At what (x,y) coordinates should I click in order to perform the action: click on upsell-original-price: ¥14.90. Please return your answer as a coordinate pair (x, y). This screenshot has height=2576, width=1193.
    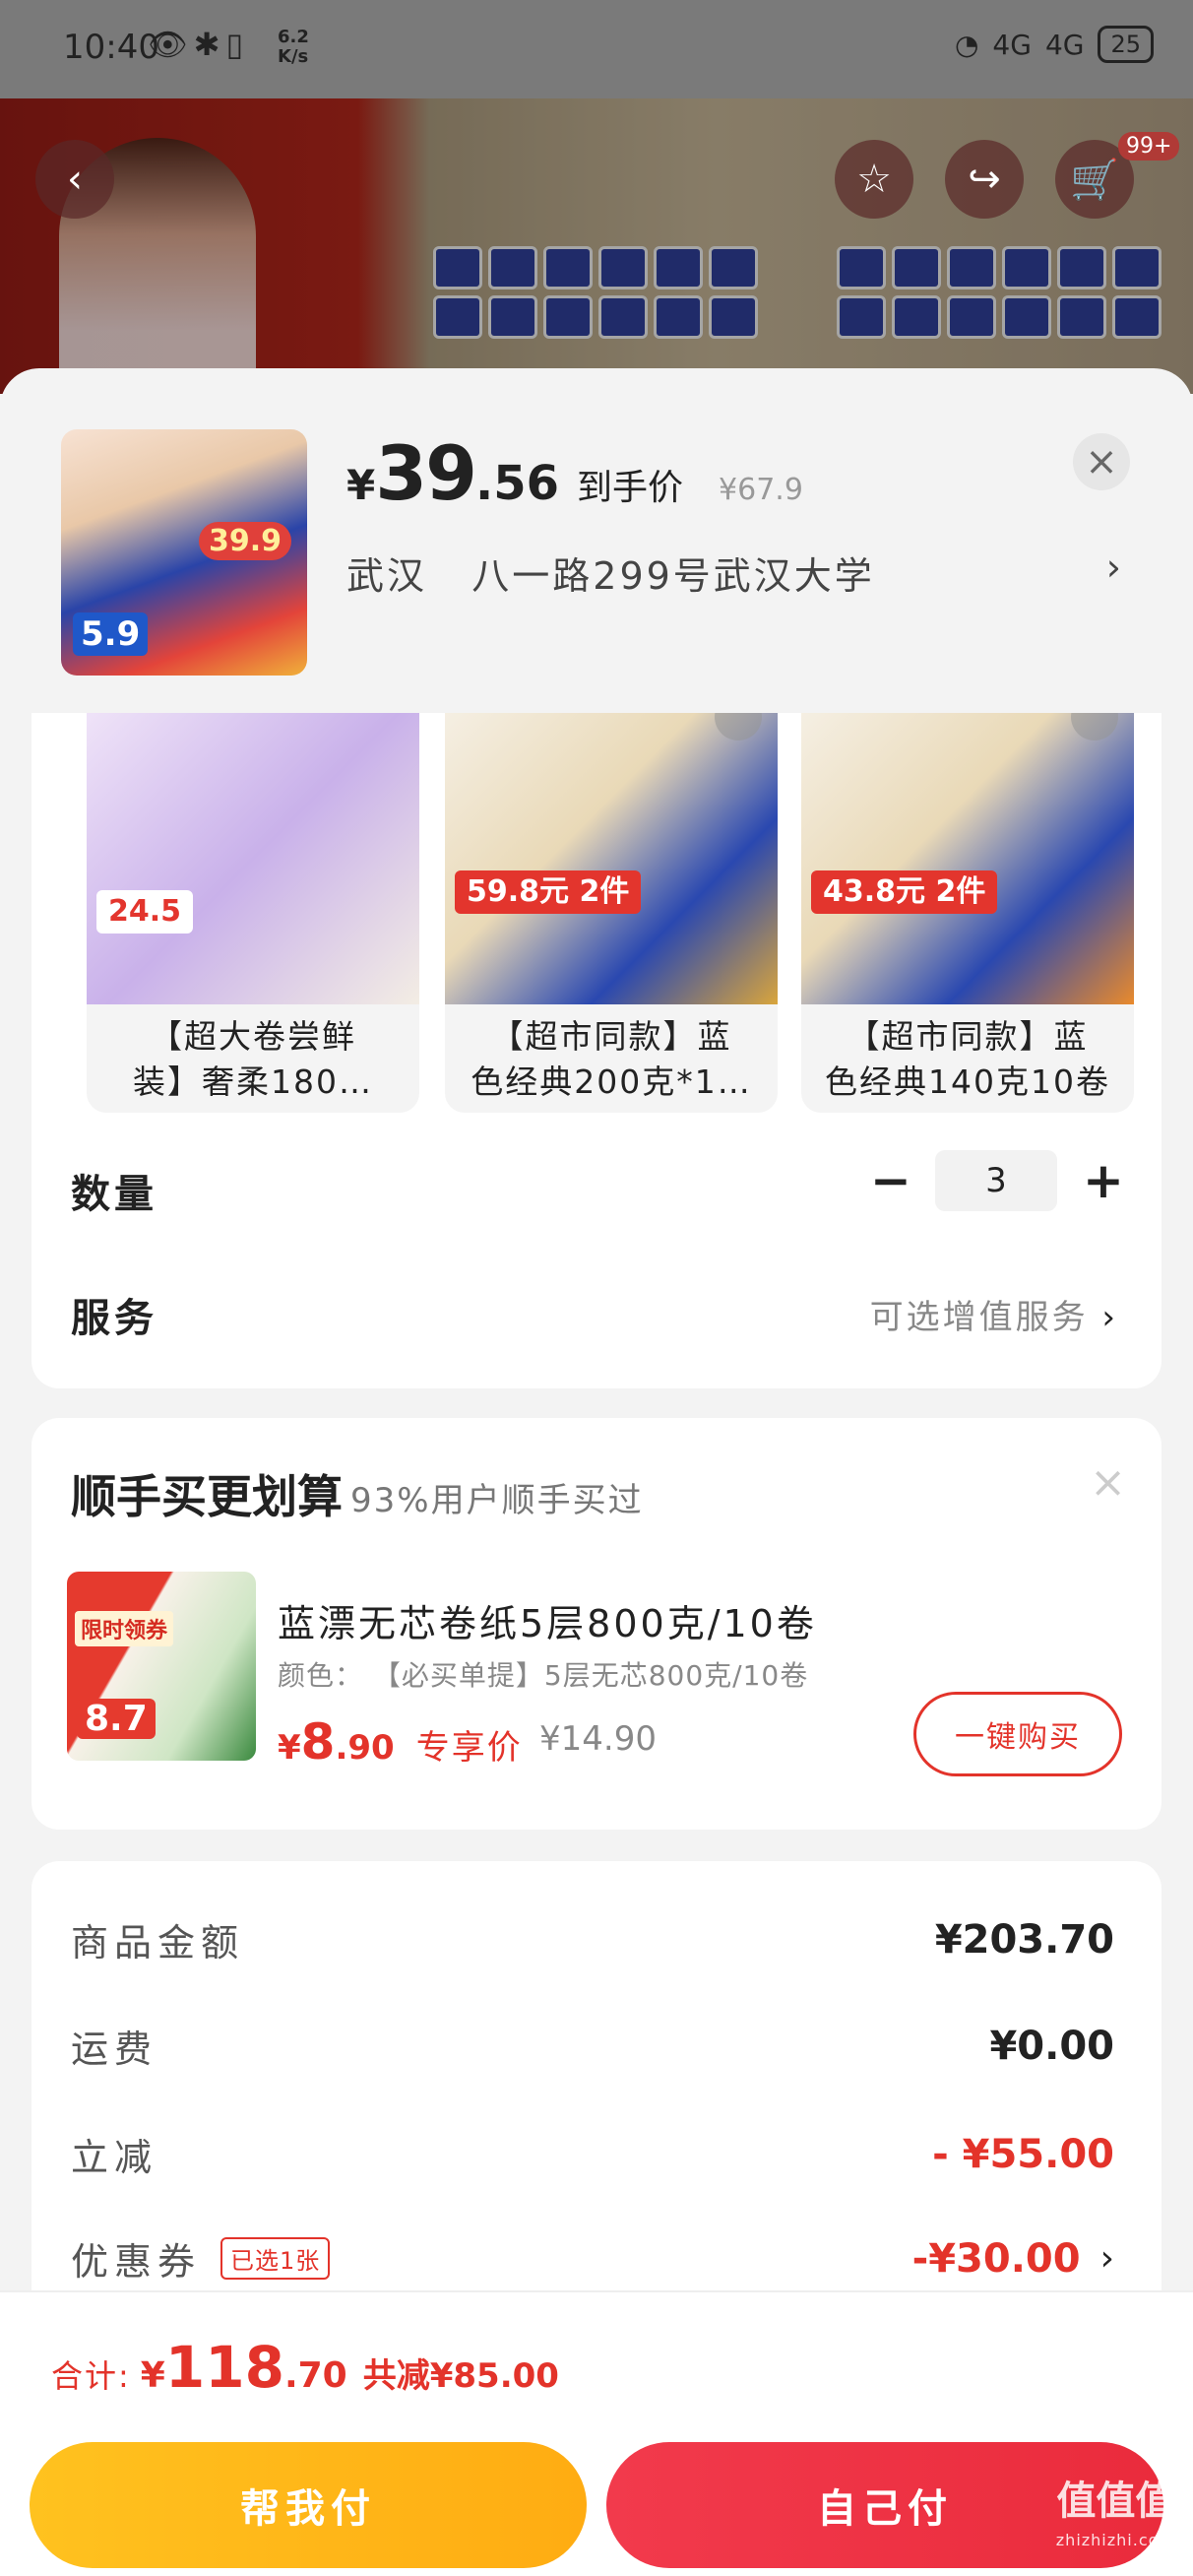
    Looking at the image, I should click on (598, 1739).